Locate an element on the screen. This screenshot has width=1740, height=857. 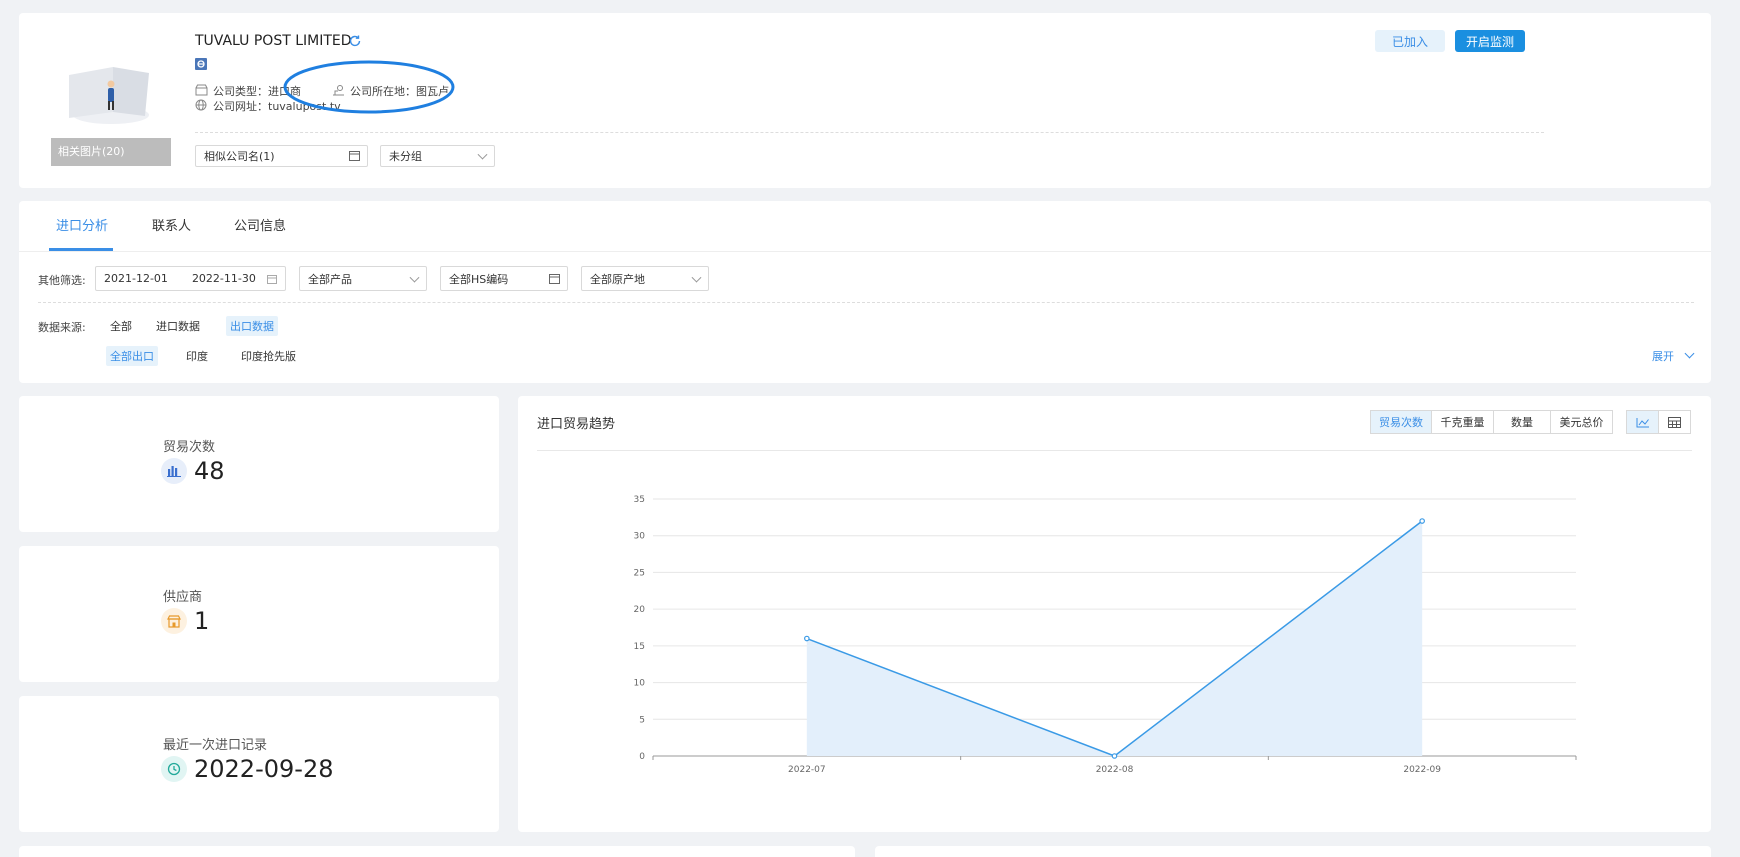
y-tick-label: 30 is located at coordinates (640, 537).